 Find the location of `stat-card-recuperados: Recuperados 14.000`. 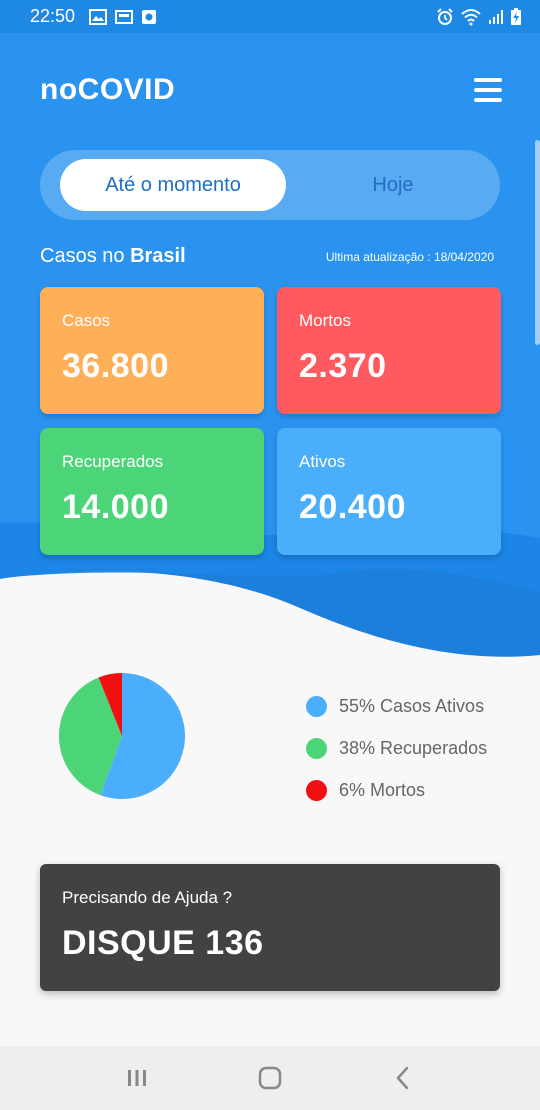

stat-card-recuperados: Recuperados 14.000 is located at coordinates (152, 491).